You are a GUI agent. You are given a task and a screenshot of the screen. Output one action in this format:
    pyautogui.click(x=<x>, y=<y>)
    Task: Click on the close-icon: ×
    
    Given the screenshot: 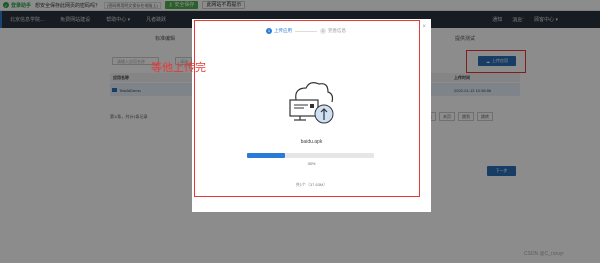 What is the action you would take?
    pyautogui.click(x=424, y=27)
    